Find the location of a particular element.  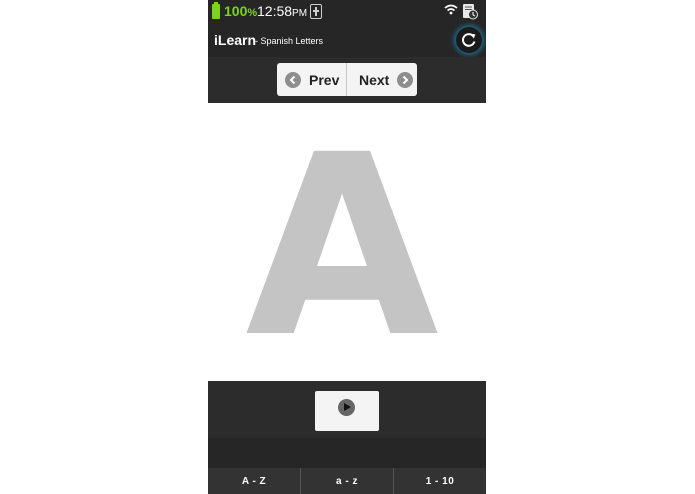

tab-numbers: 1 - 10 is located at coordinates (440, 481).